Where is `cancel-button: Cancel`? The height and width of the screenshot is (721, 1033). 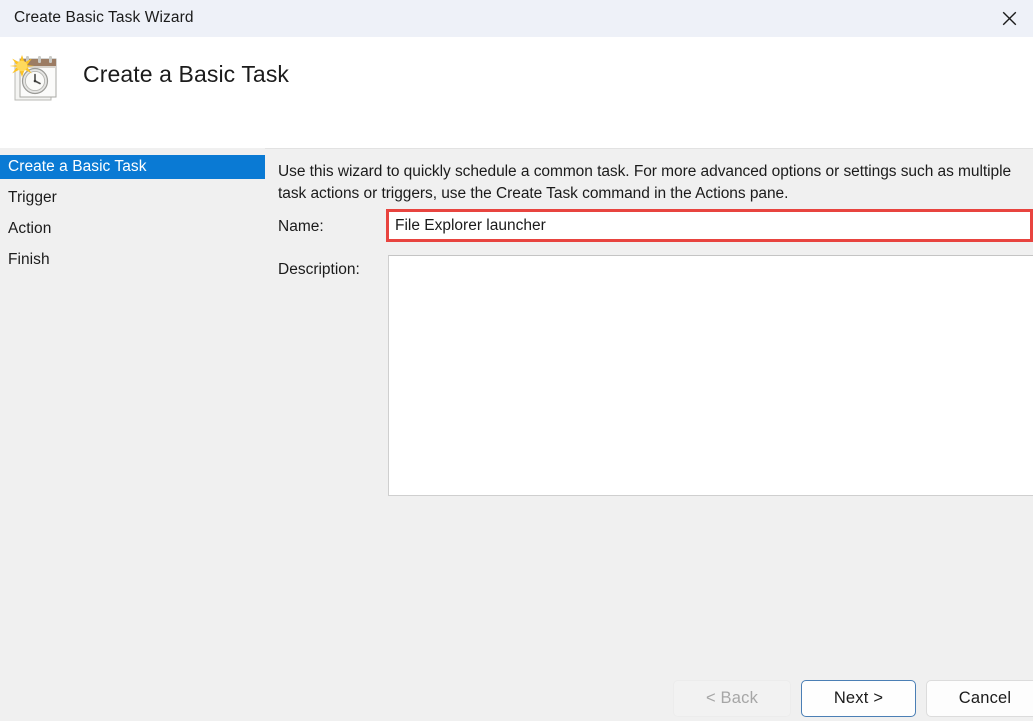
cancel-button: Cancel is located at coordinates (979, 698).